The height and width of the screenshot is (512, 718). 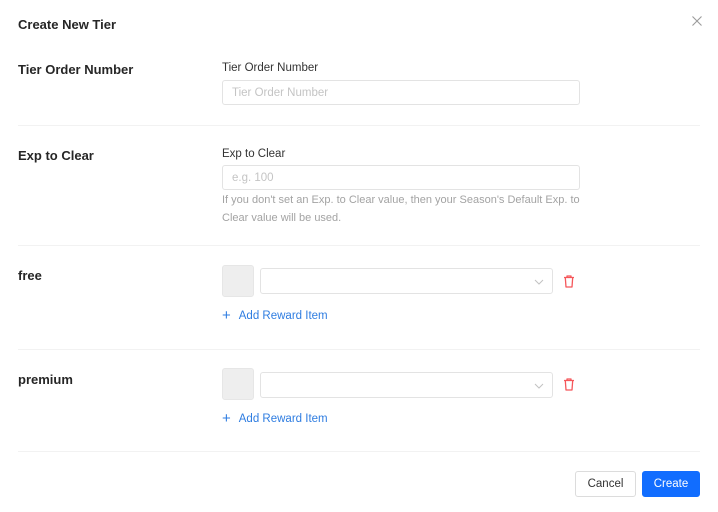 I want to click on create-button: Create, so click(x=671, y=484).